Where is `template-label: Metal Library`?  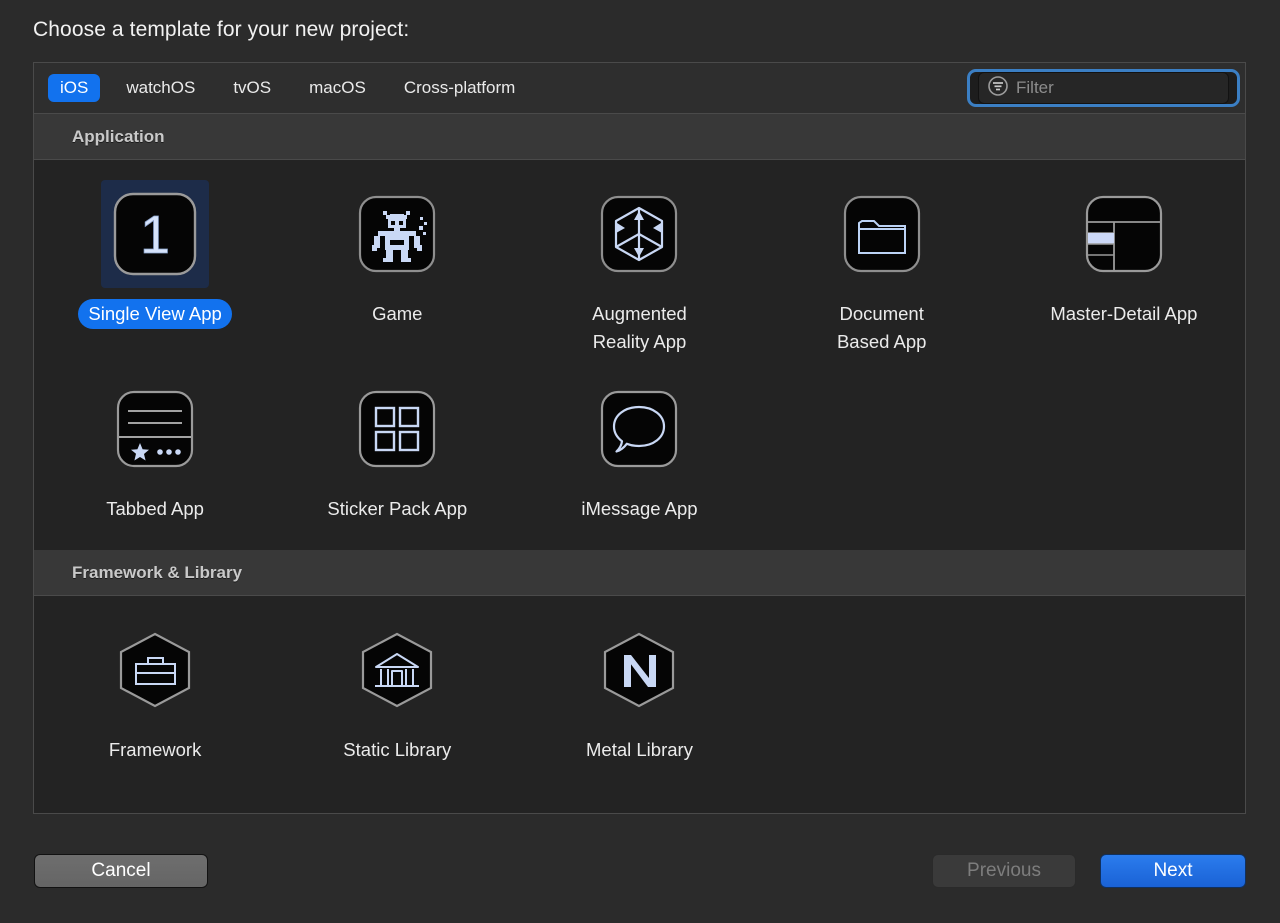 template-label: Metal Library is located at coordinates (639, 749).